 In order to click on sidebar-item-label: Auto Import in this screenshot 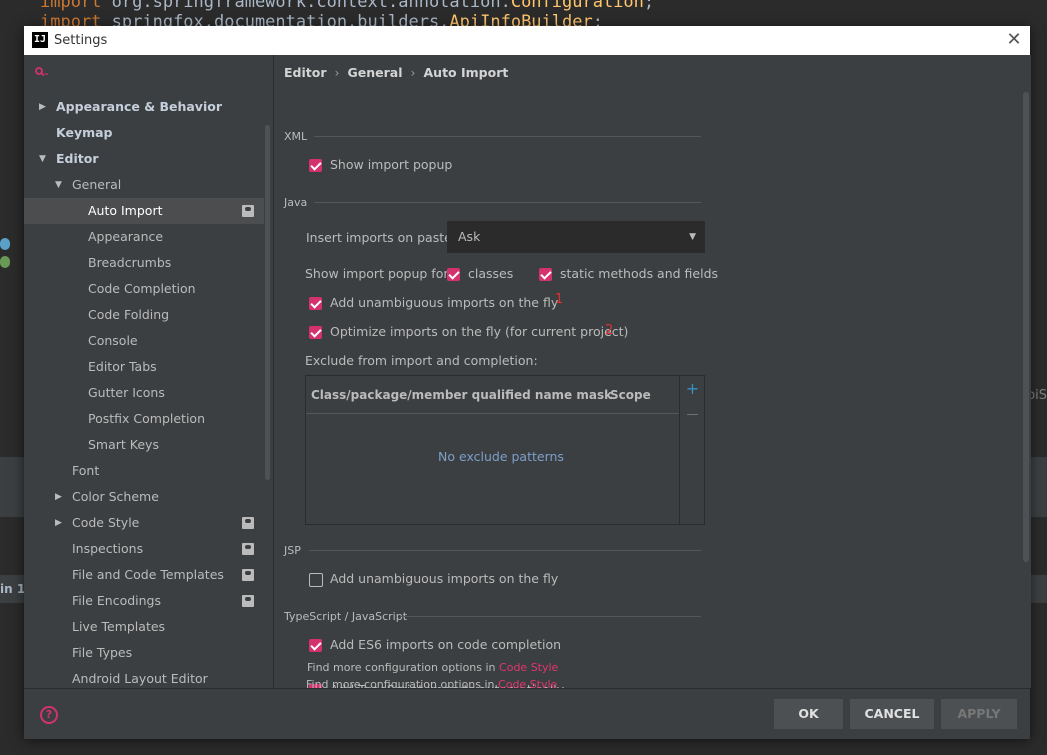, I will do `click(125, 210)`.